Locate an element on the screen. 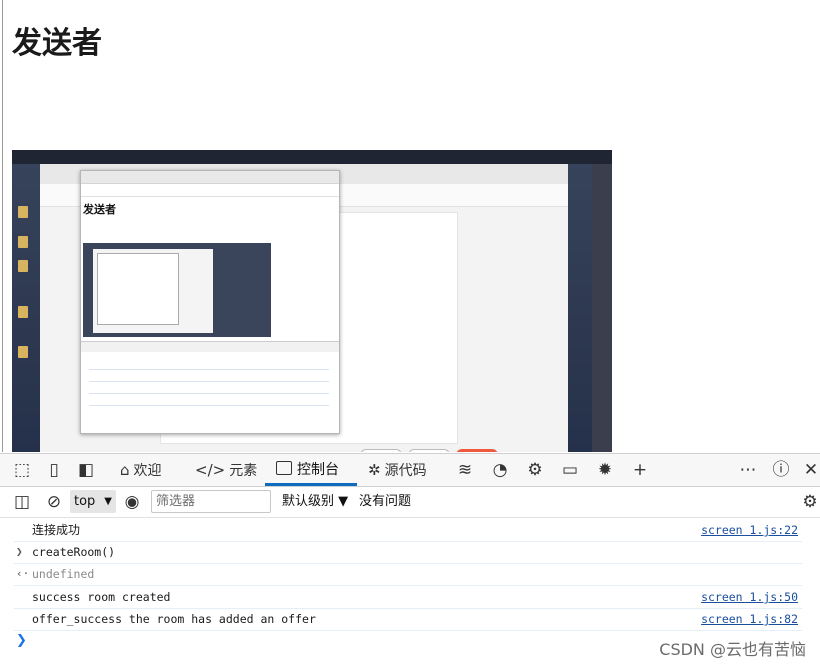 The height and width of the screenshot is (668, 820). memory-icon: ⚙ is located at coordinates (535, 470).